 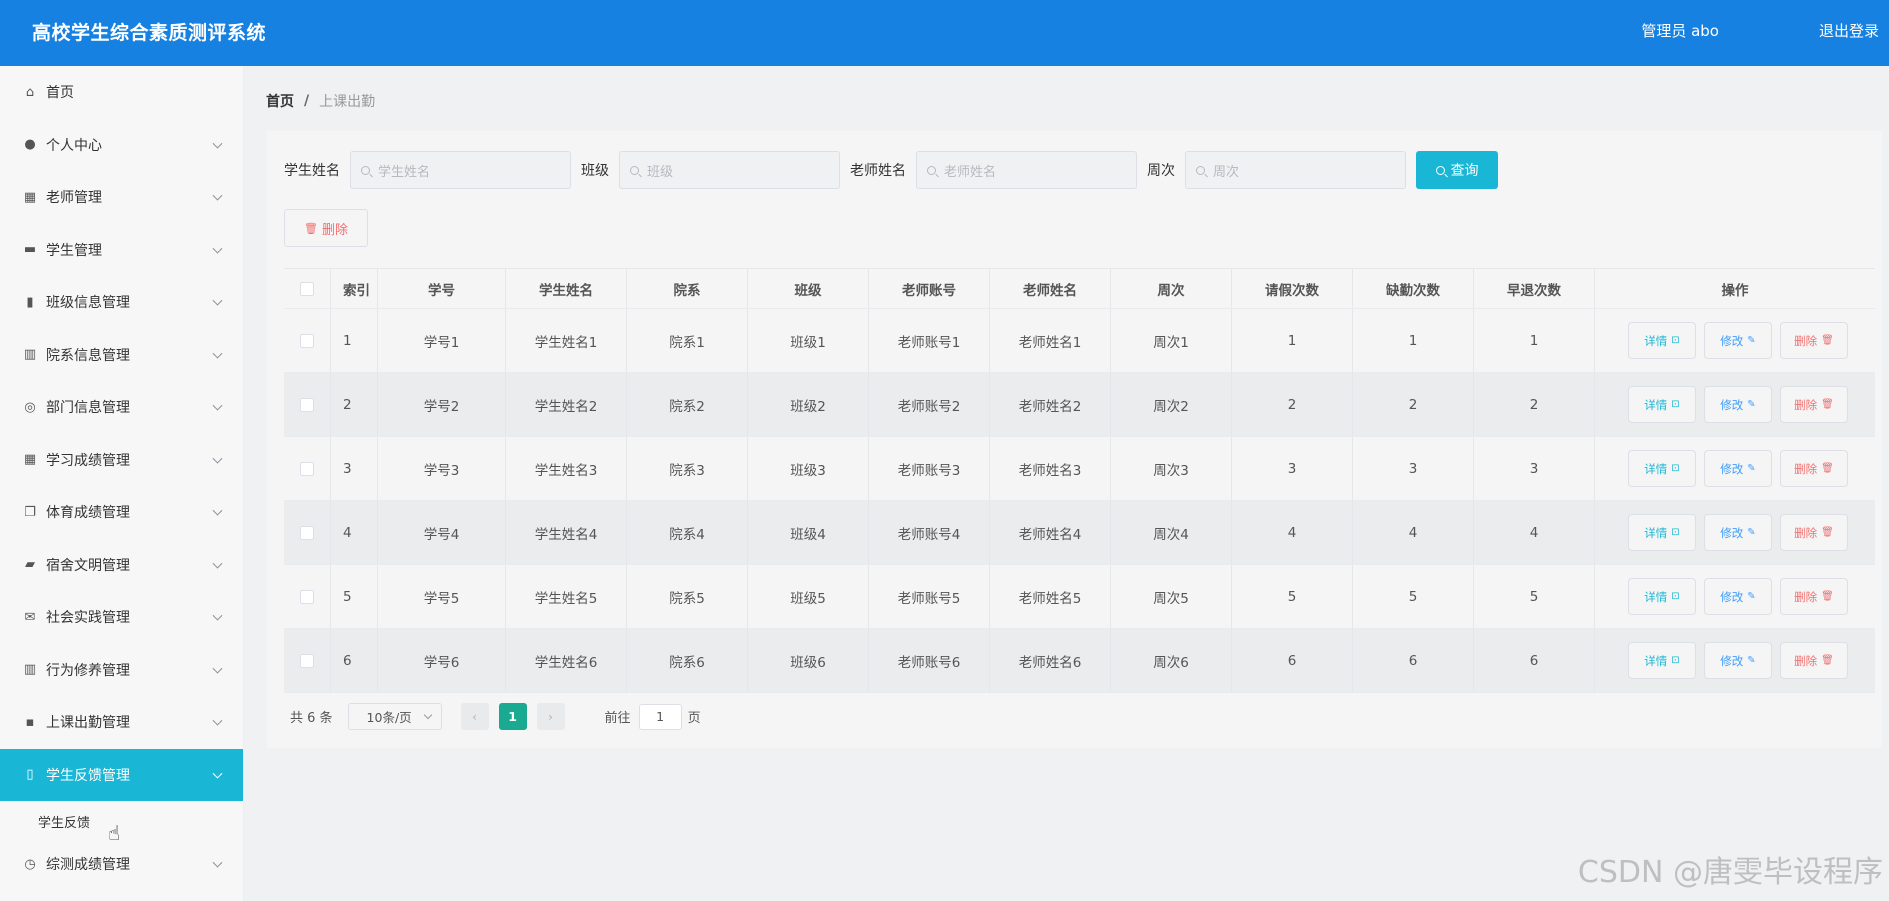 I want to click on clock-icon: ◷, so click(x=30, y=864).